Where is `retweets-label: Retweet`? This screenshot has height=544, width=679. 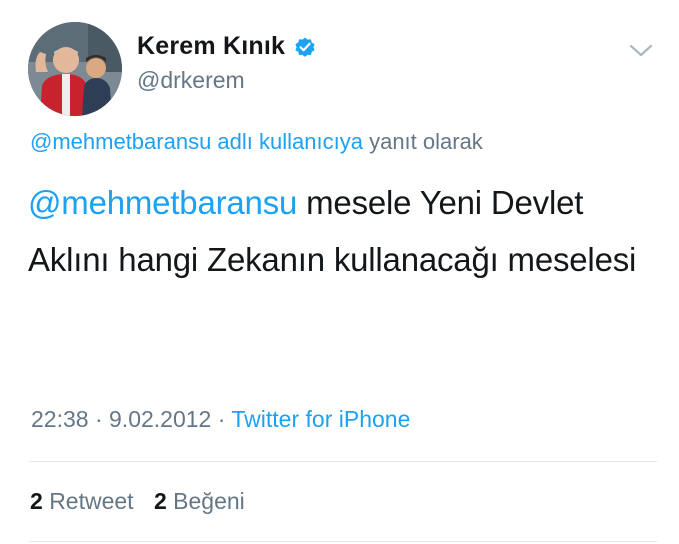 retweets-label: Retweet is located at coordinates (91, 501).